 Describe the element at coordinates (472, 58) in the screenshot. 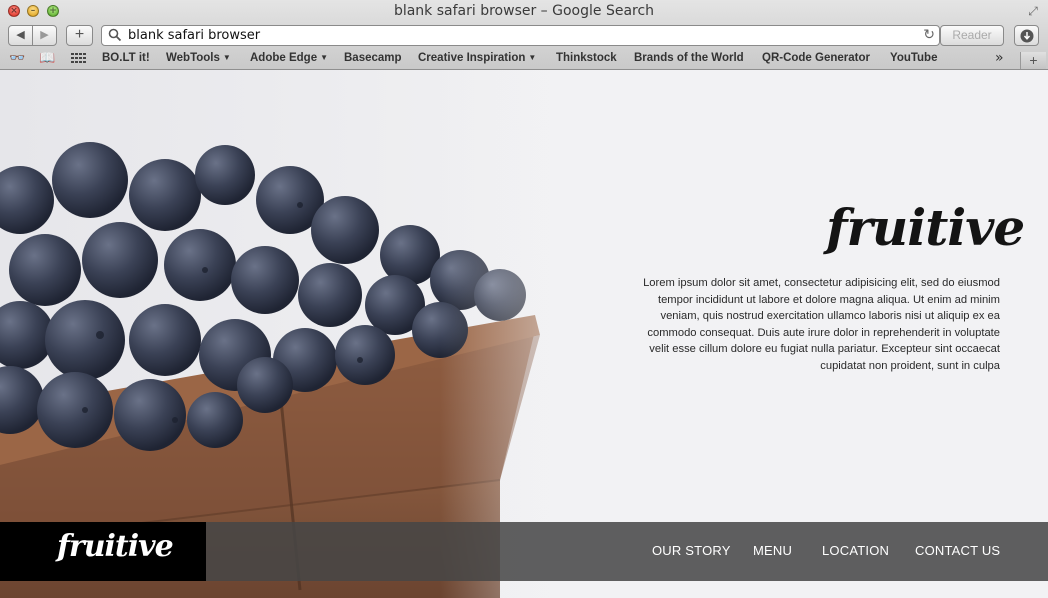

I see `bookmark-label: Creative Inspiration` at that location.